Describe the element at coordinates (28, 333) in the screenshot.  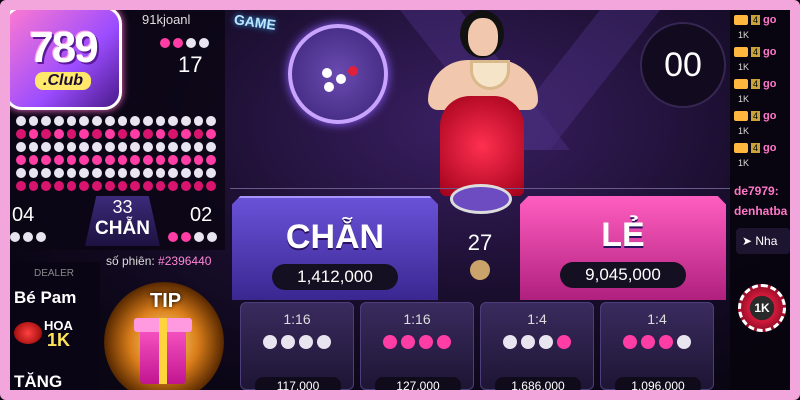
I see `rose-icon` at that location.